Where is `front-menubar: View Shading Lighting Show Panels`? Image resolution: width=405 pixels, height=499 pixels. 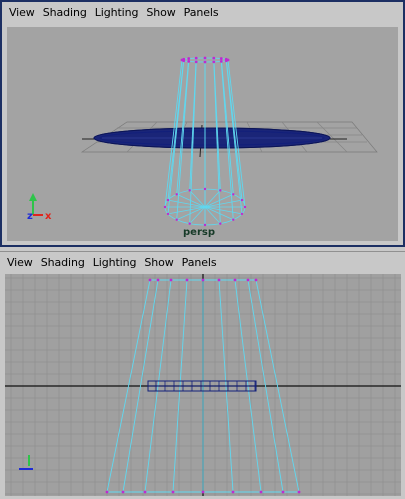
front-menubar: View Shading Lighting Show Panels is located at coordinates (202, 263).